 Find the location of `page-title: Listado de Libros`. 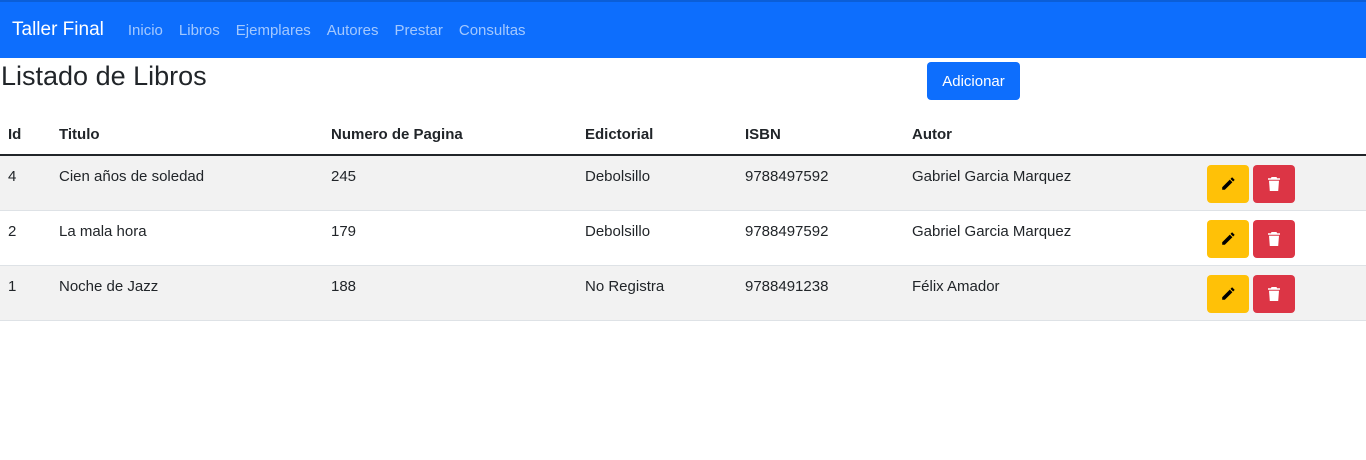

page-title: Listado de Libros is located at coordinates (104, 76).